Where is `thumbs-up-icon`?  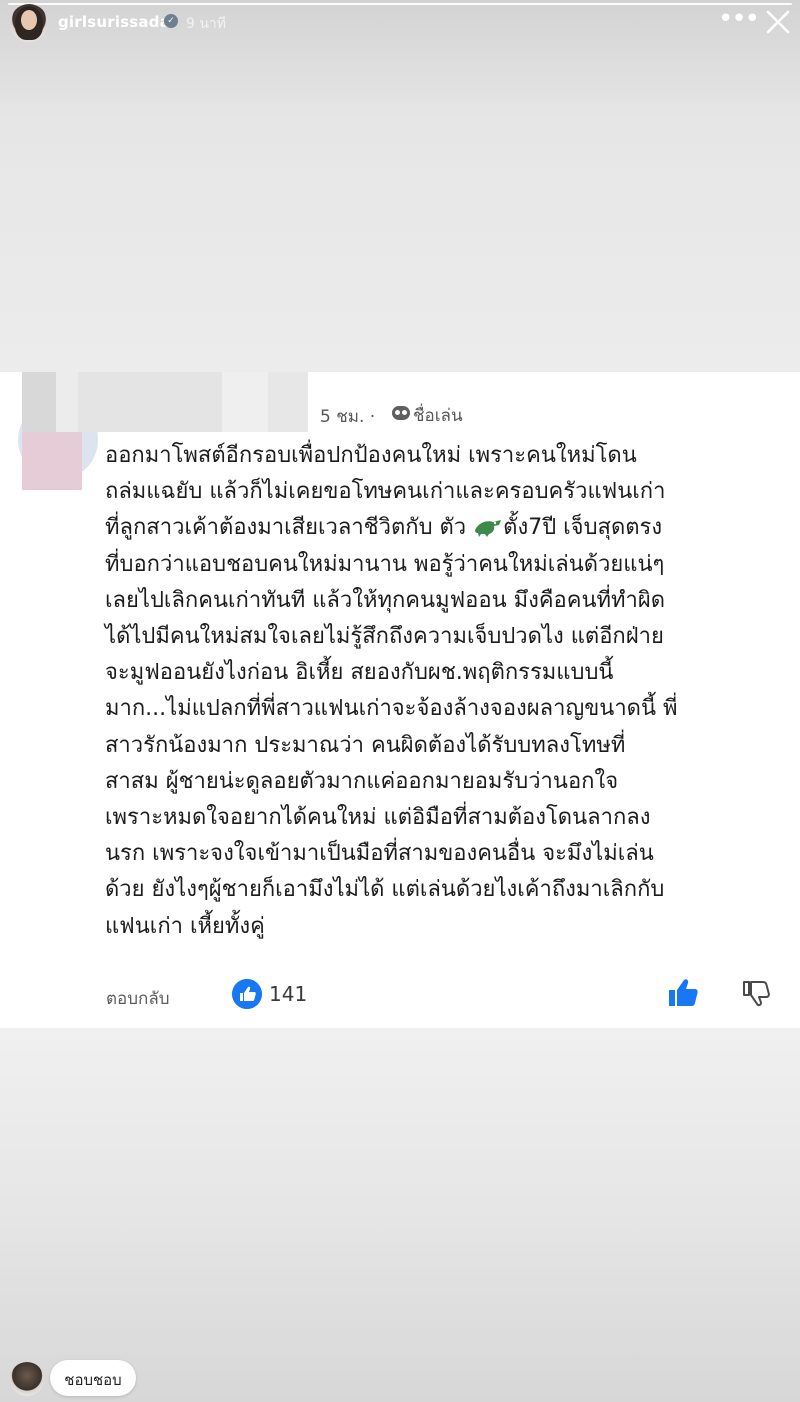 thumbs-up-icon is located at coordinates (683, 993).